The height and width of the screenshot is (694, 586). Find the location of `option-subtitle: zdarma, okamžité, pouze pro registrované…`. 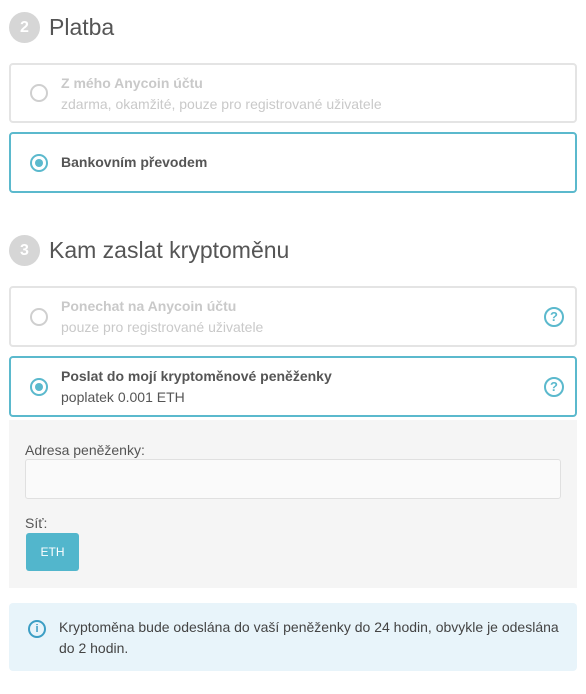

option-subtitle: zdarma, okamžité, pouze pro registrované… is located at coordinates (221, 104).